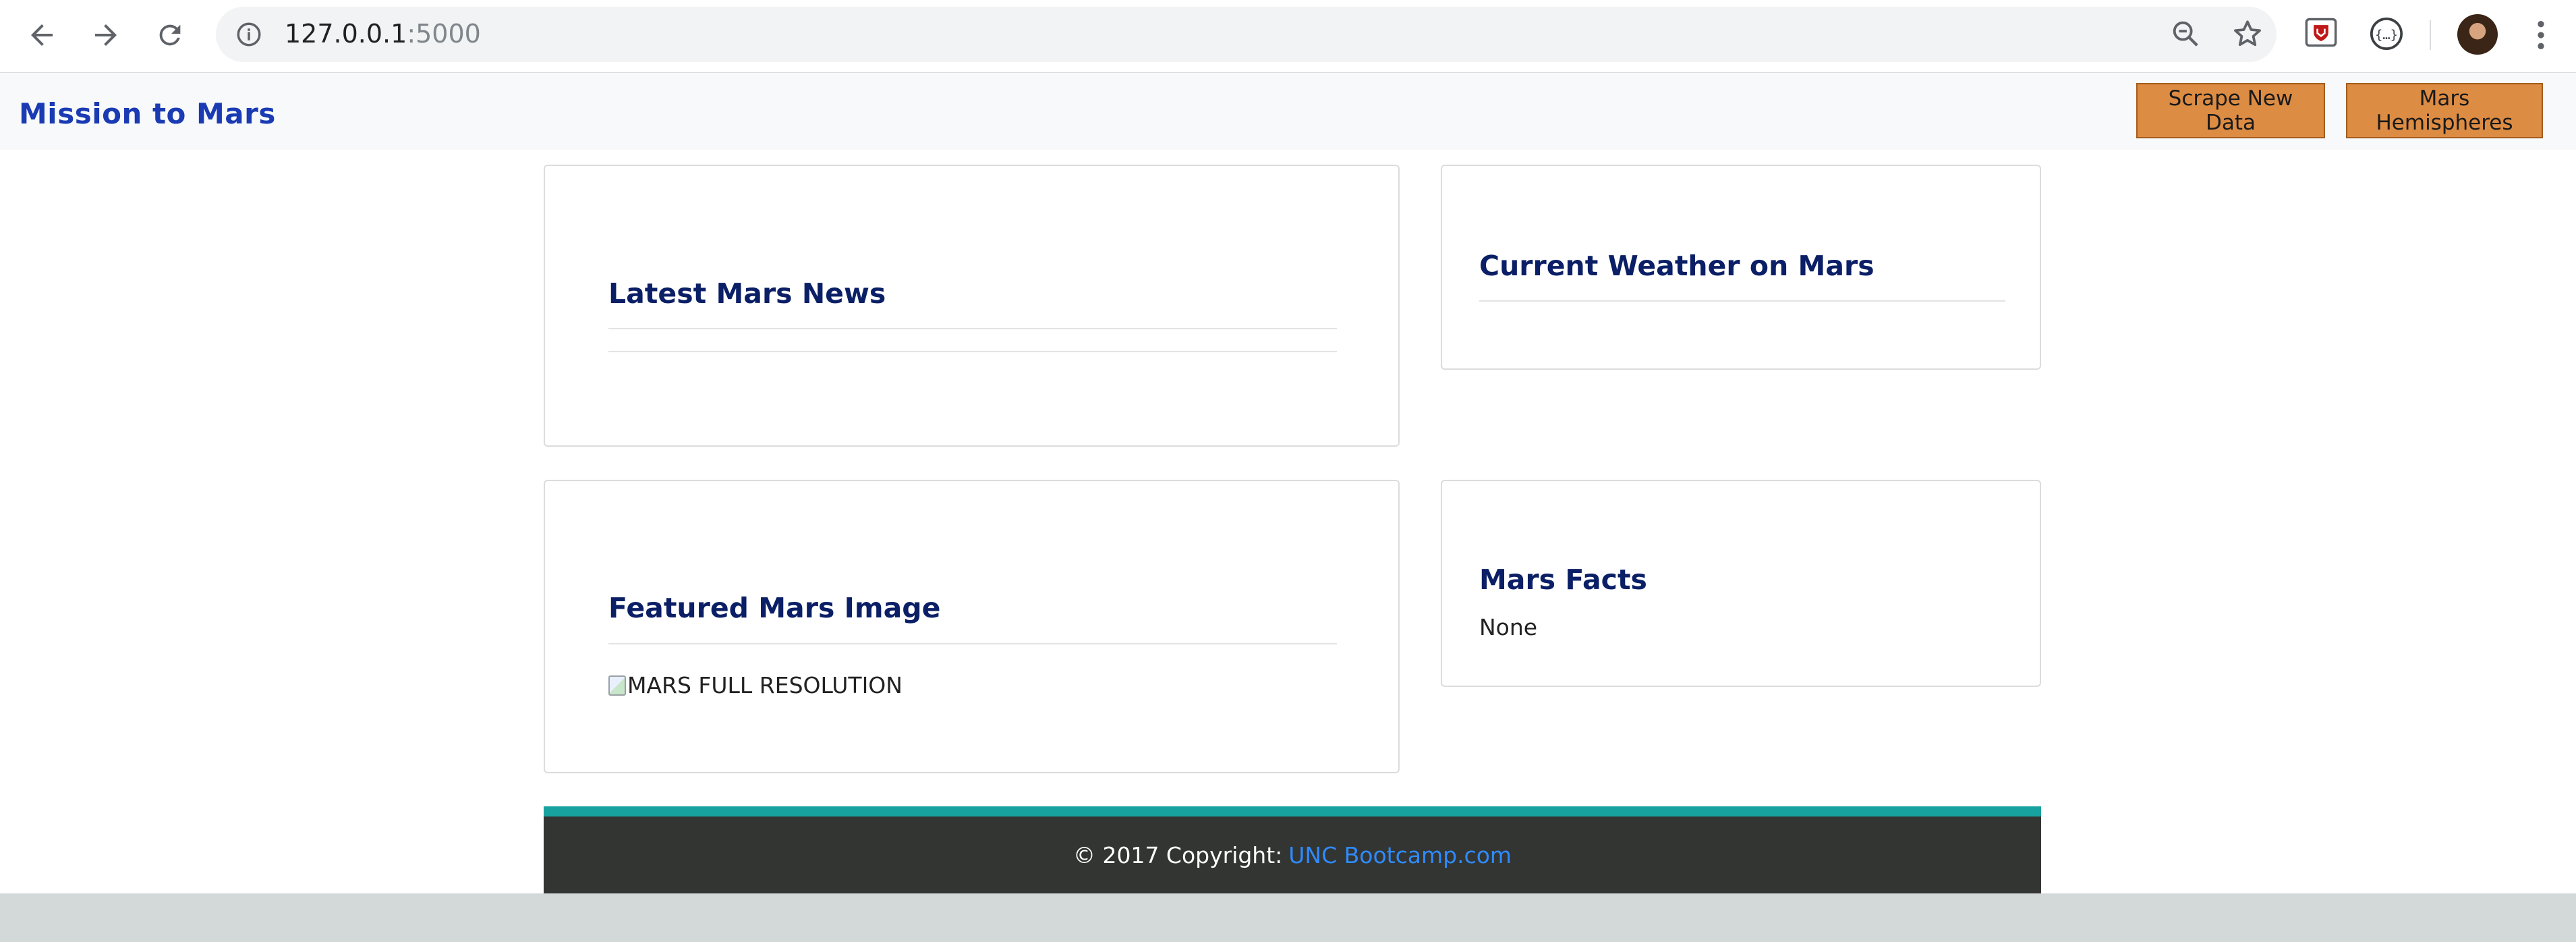 This screenshot has width=2576, height=942. Describe the element at coordinates (1742, 301) in the screenshot. I see `weather-divider` at that location.